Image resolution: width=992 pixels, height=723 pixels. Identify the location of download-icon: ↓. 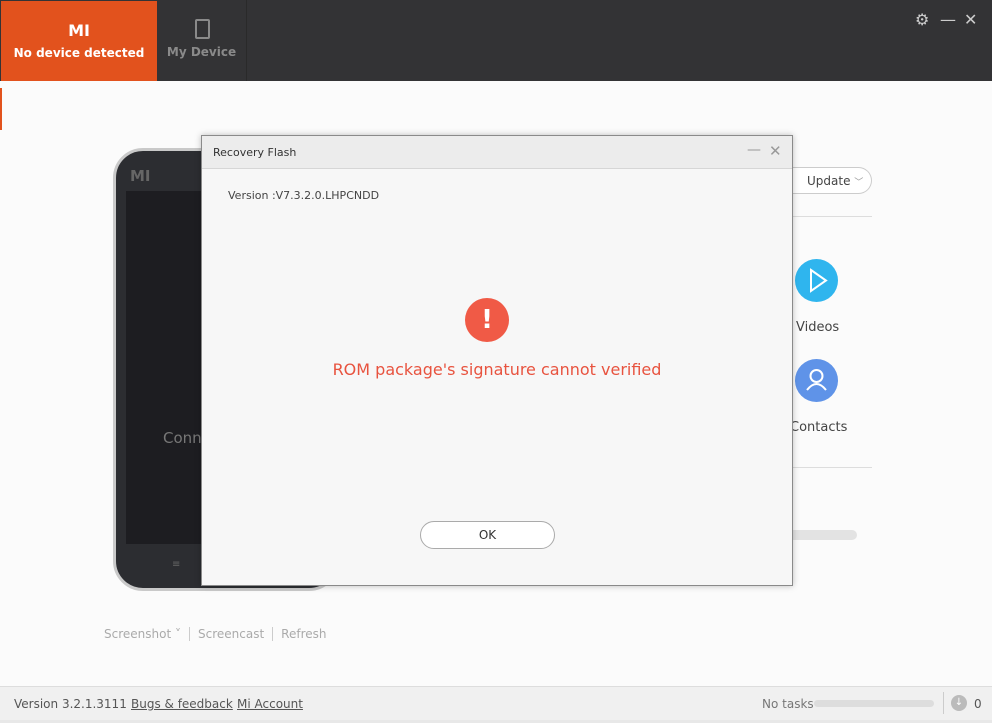
(959, 703).